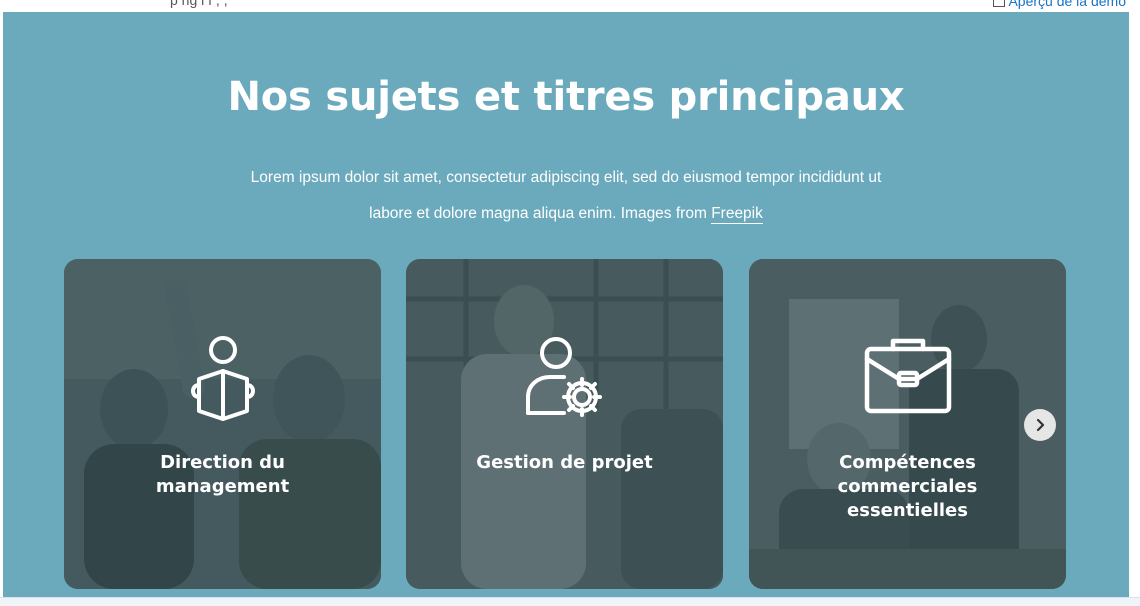 The height and width of the screenshot is (606, 1140). What do you see at coordinates (1067, 4) in the screenshot?
I see `demo-preview-label: Aperçu de la démo` at bounding box center [1067, 4].